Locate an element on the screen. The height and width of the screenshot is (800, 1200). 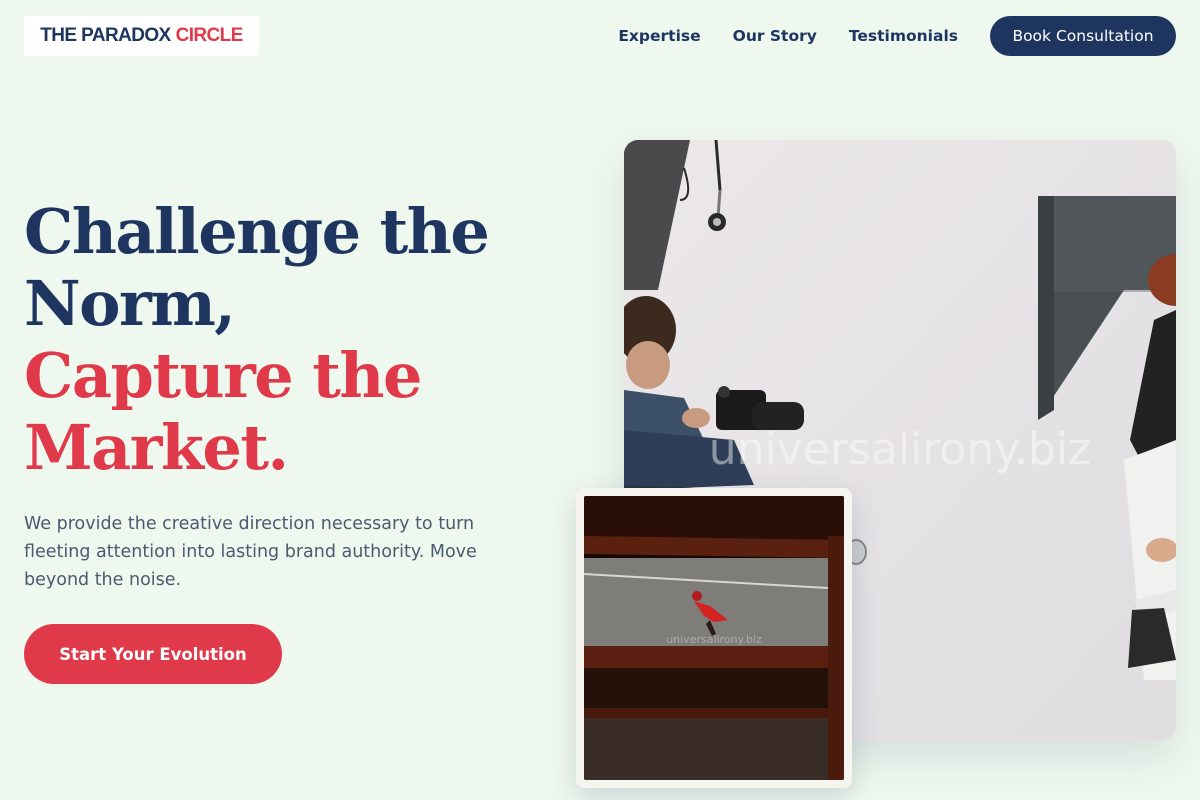
main-photo-watermark: universalirony.biz is located at coordinates (900, 449).